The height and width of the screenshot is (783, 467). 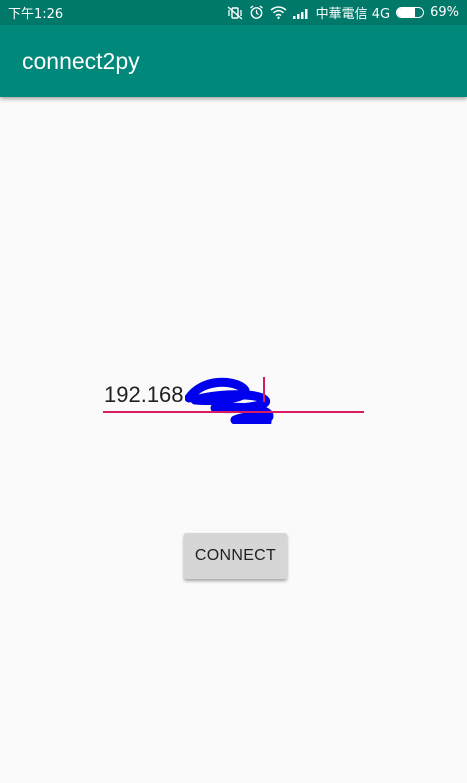 I want to click on connect-button: CONNECT, so click(x=235, y=556).